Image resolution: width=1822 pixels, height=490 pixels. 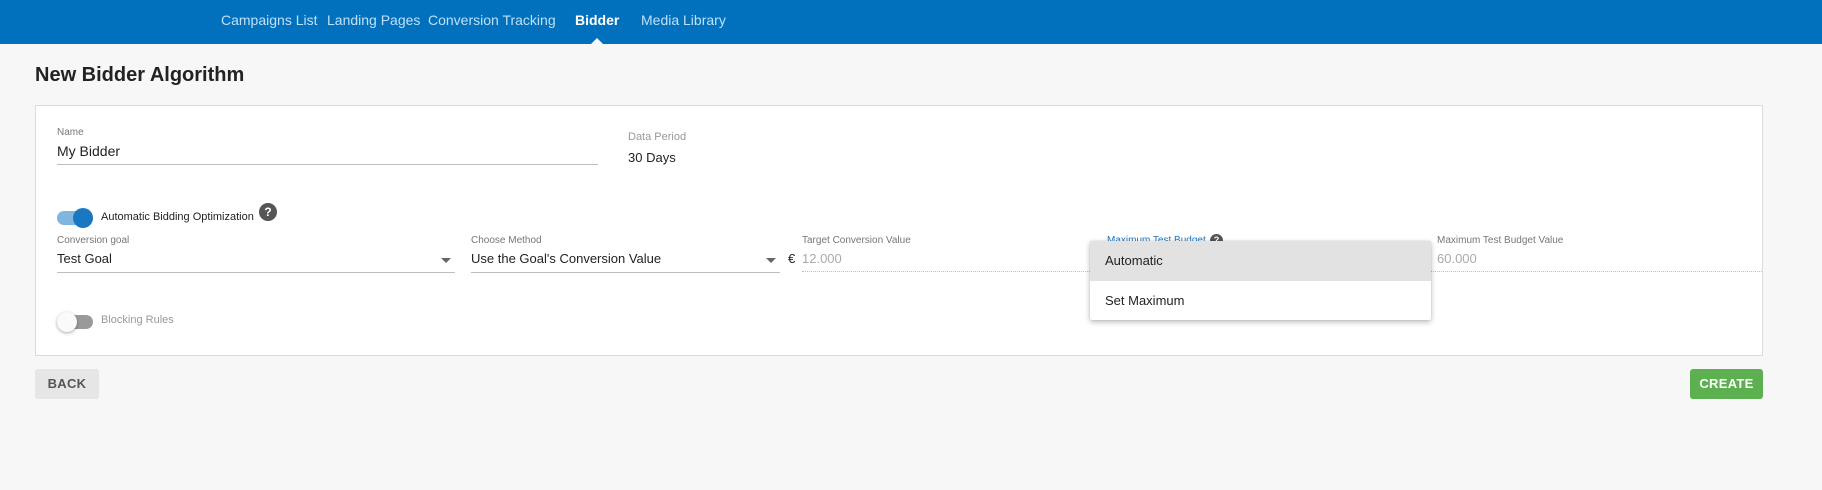 I want to click on blocking-rules-toggle, so click(x=75, y=322).